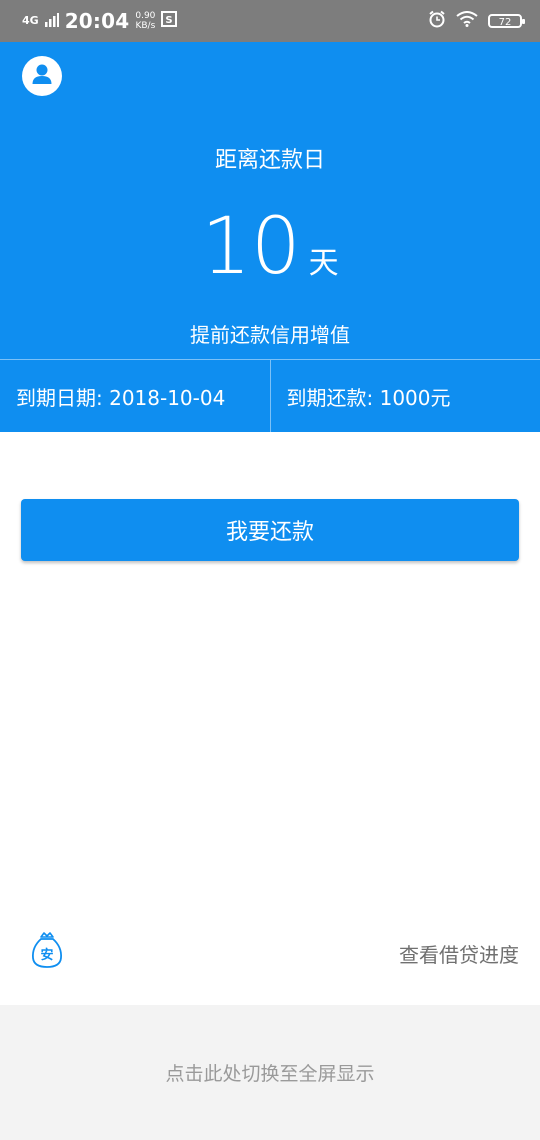 The width and height of the screenshot is (540, 1140). Describe the element at coordinates (404, 396) in the screenshot. I see `due-amount: 到期还款: 1000元` at that location.